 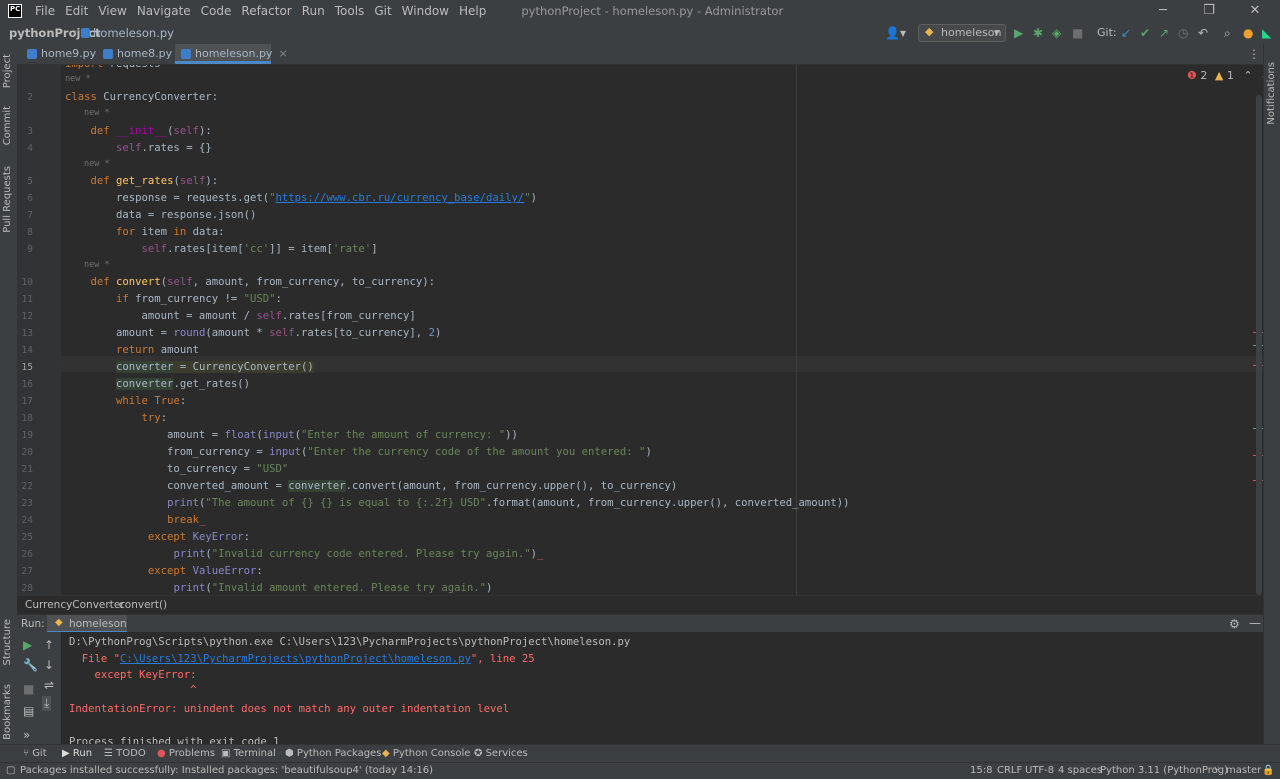 What do you see at coordinates (7, 712) in the screenshot?
I see `bookmarks-tool-tab: Bookmarks` at bounding box center [7, 712].